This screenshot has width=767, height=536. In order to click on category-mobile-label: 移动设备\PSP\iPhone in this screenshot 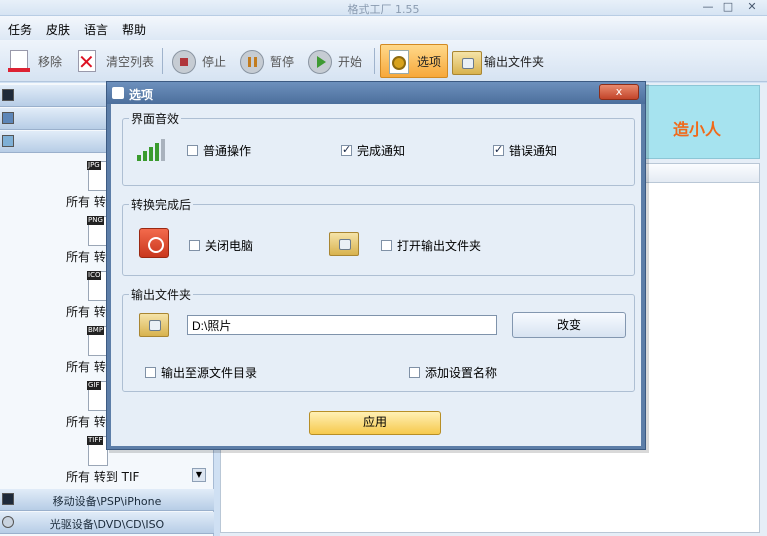, I will do `click(107, 501)`.